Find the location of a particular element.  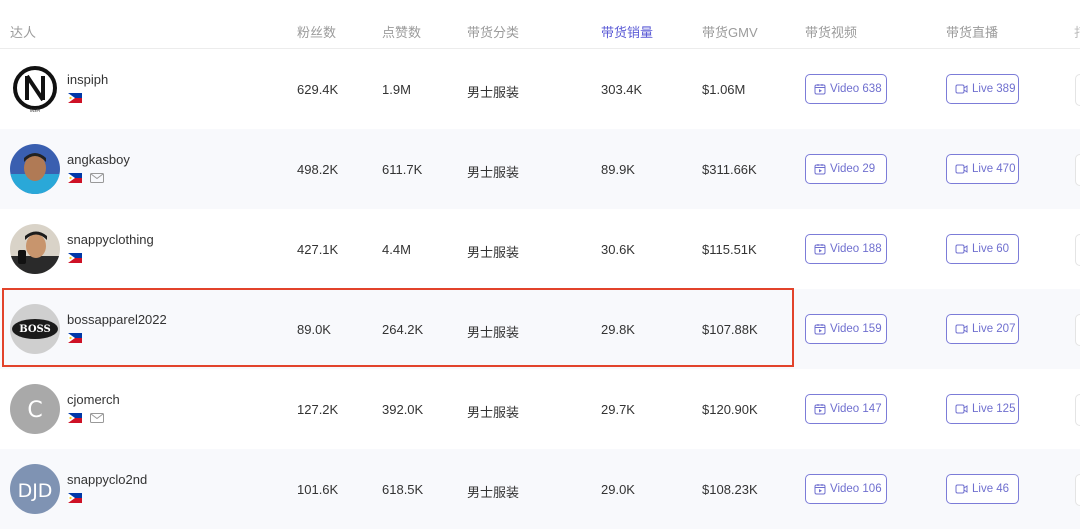

followers-value: 127.2K is located at coordinates (317, 409).